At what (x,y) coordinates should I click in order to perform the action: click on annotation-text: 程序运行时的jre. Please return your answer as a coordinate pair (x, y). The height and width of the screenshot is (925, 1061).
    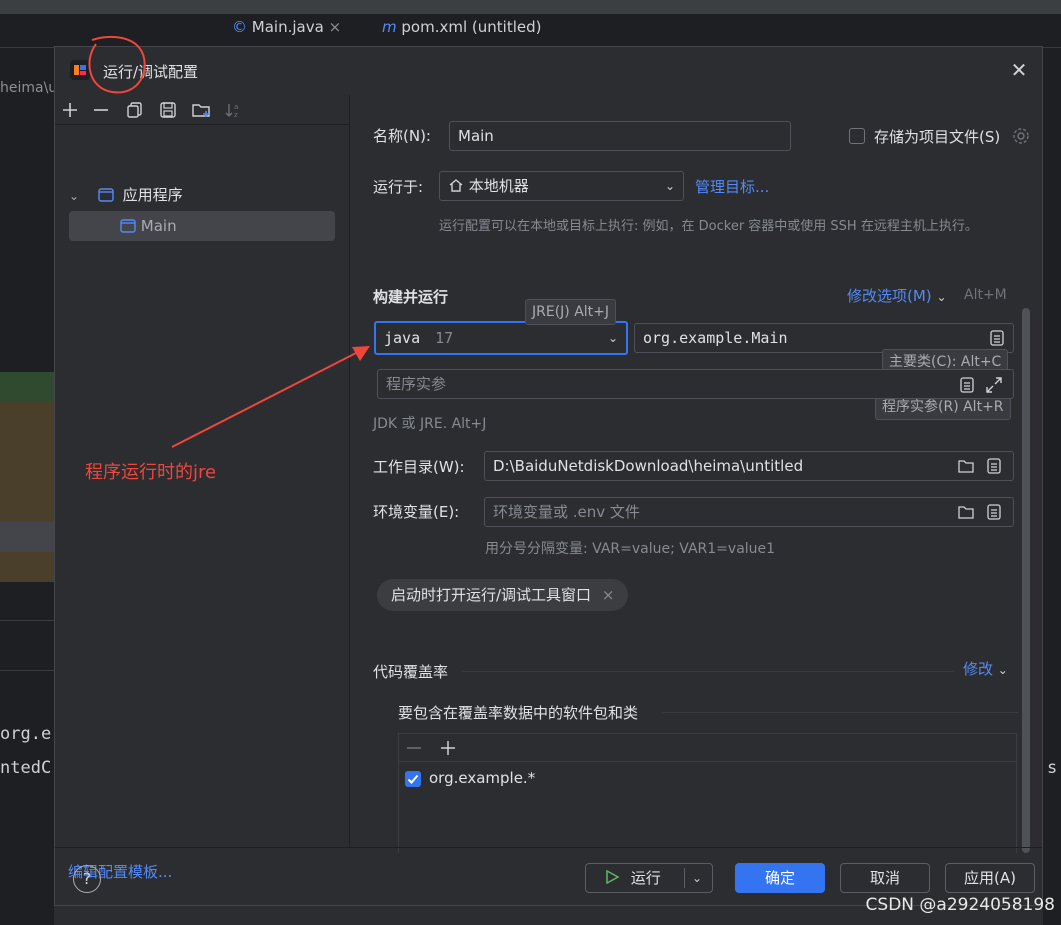
    Looking at the image, I should click on (151, 472).